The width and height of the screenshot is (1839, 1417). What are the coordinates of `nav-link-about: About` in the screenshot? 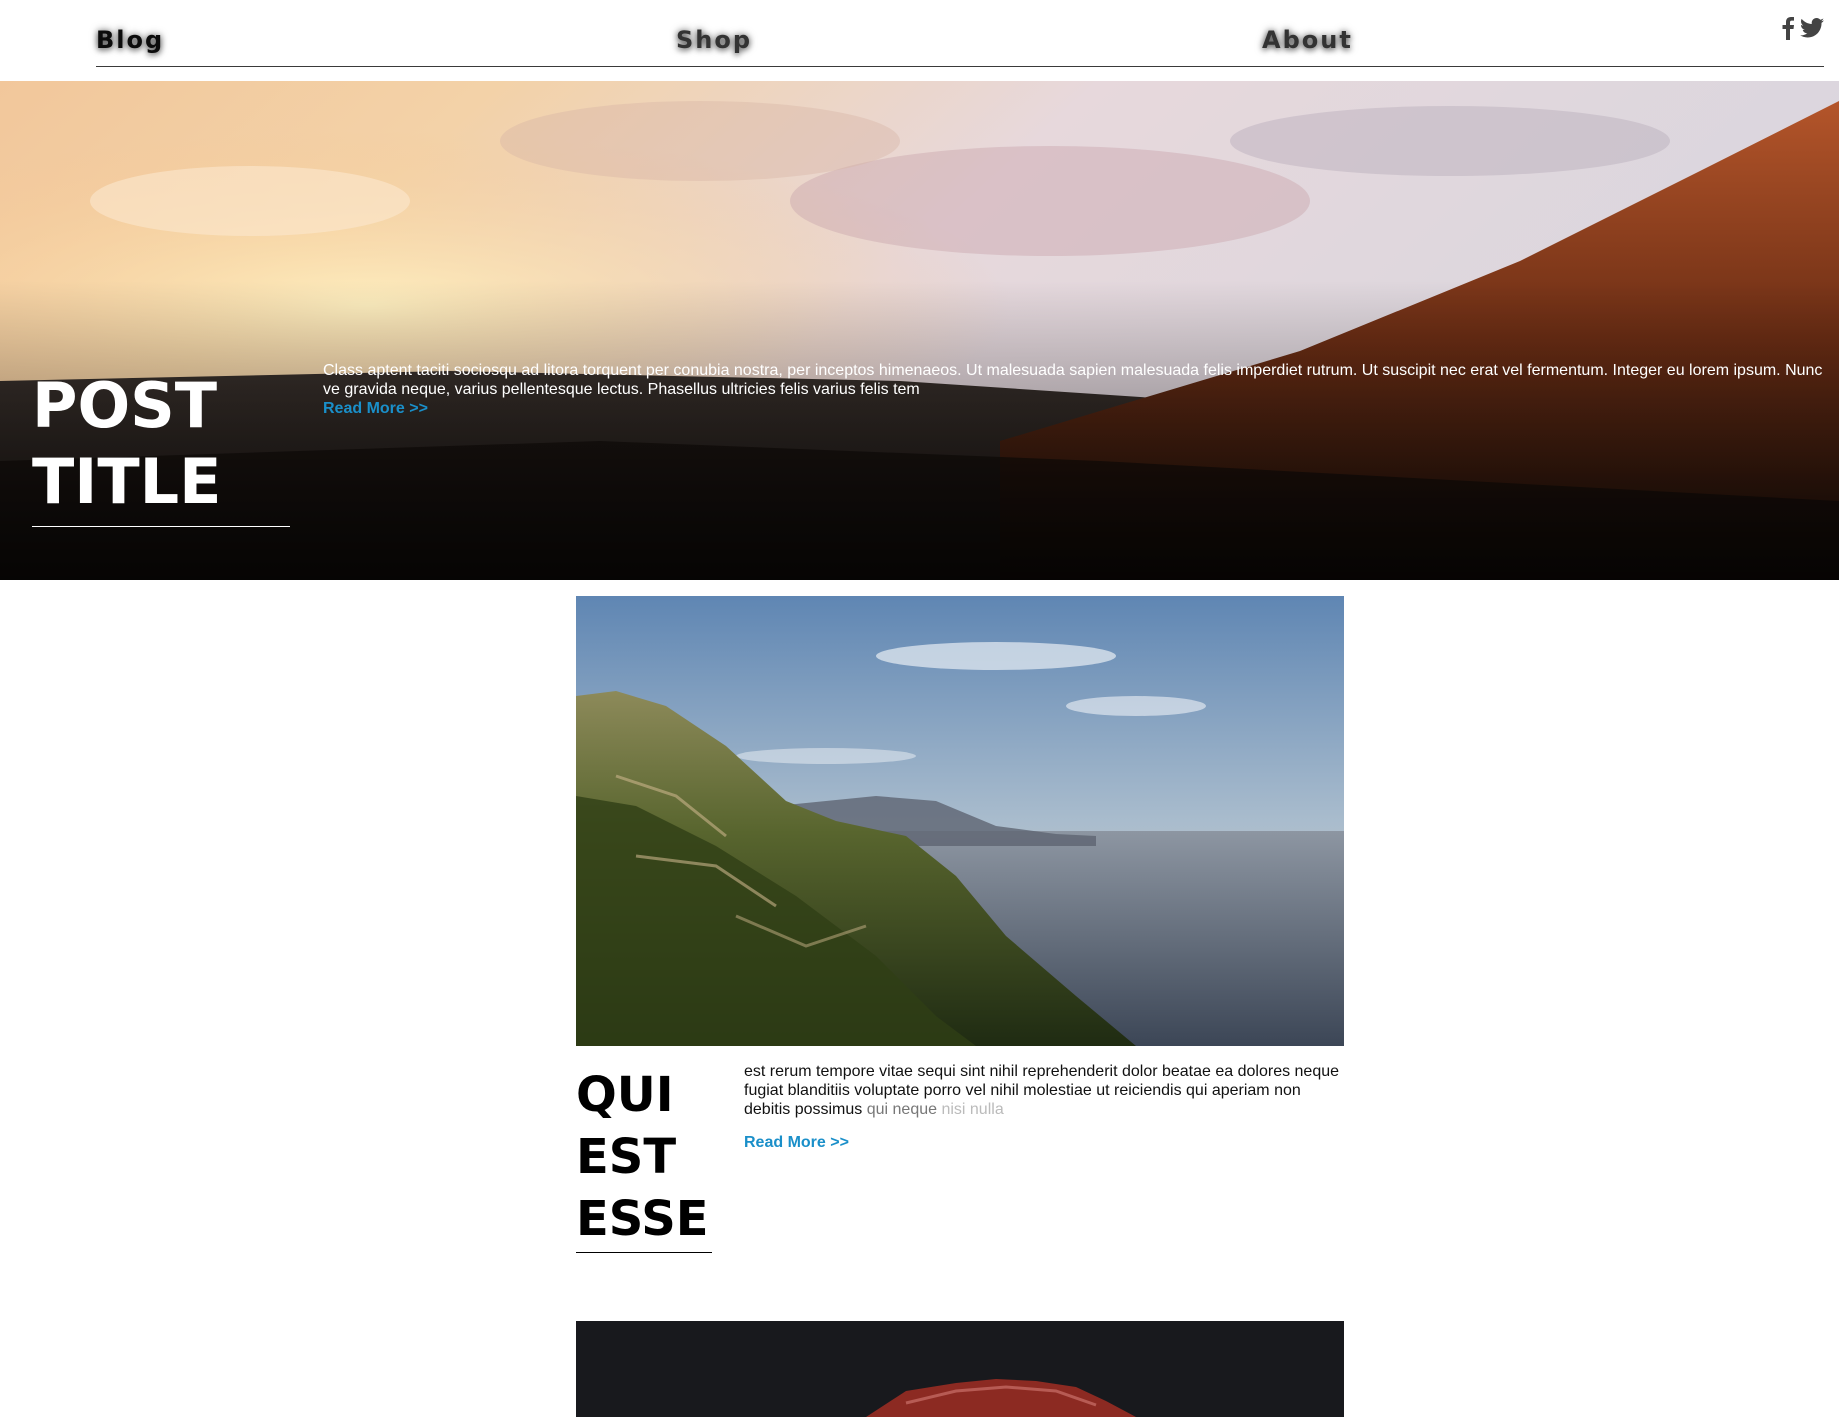 It's located at (1307, 40).